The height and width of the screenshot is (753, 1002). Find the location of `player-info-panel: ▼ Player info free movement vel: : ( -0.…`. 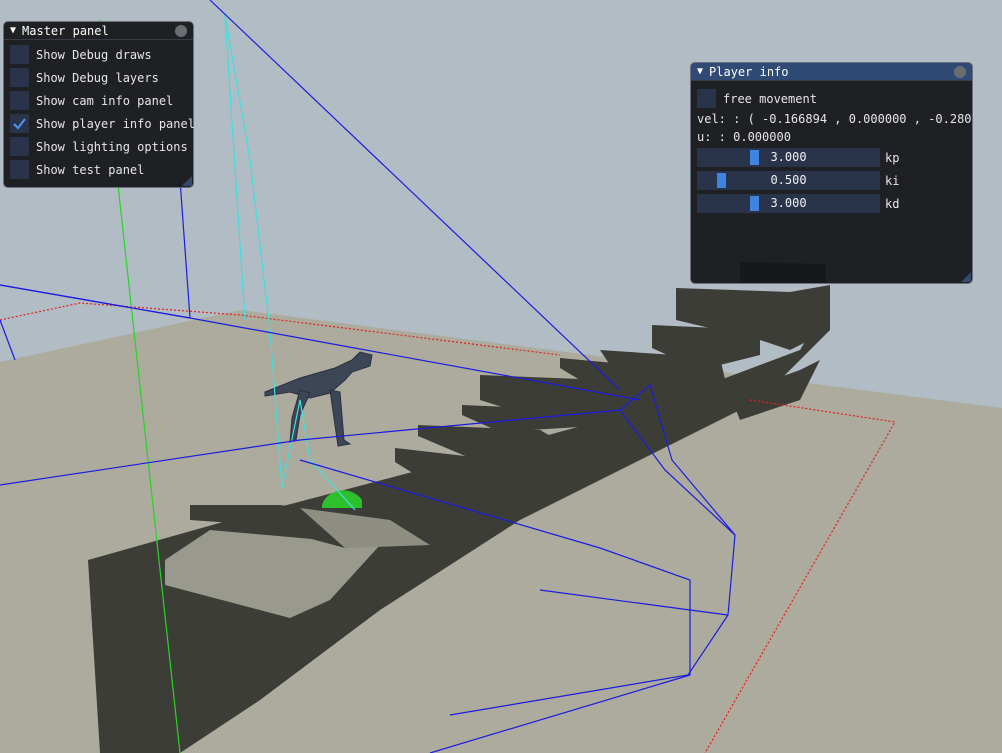

player-info-panel: ▼ Player info free movement vel: : ( -0.… is located at coordinates (831, 173).